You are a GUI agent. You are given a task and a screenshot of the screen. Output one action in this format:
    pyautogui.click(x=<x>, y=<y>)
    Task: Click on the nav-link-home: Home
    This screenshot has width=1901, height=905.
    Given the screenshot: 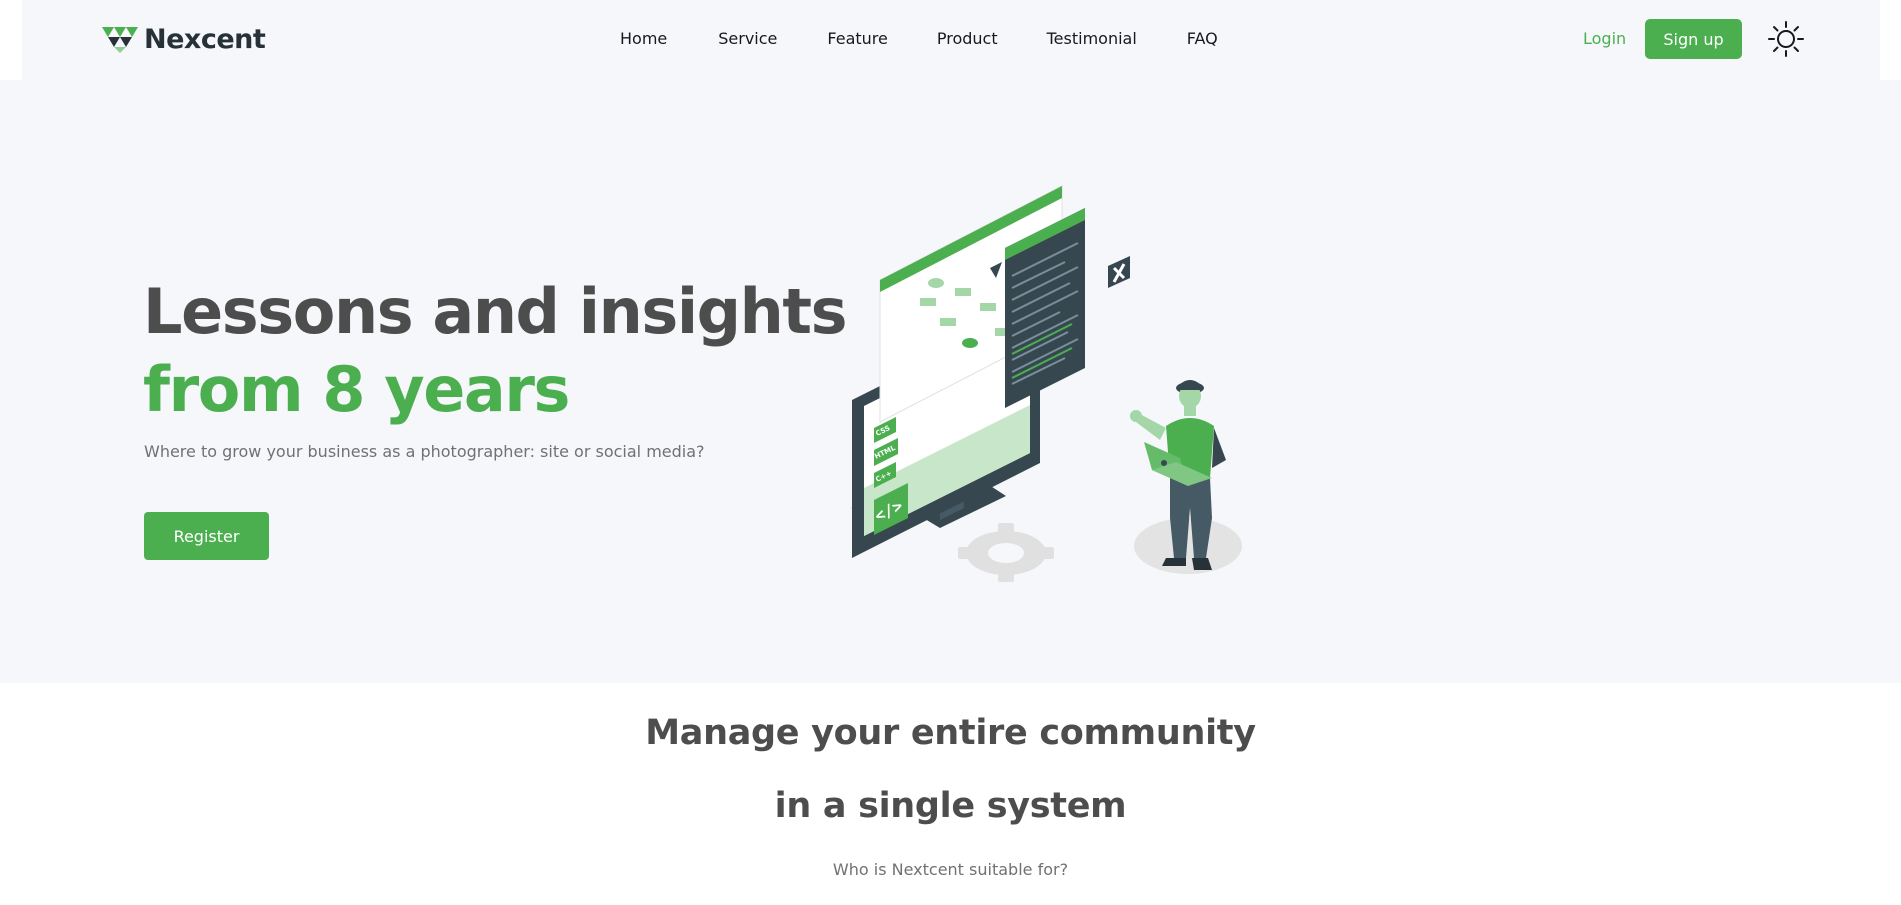 What is the action you would take?
    pyautogui.click(x=643, y=38)
    